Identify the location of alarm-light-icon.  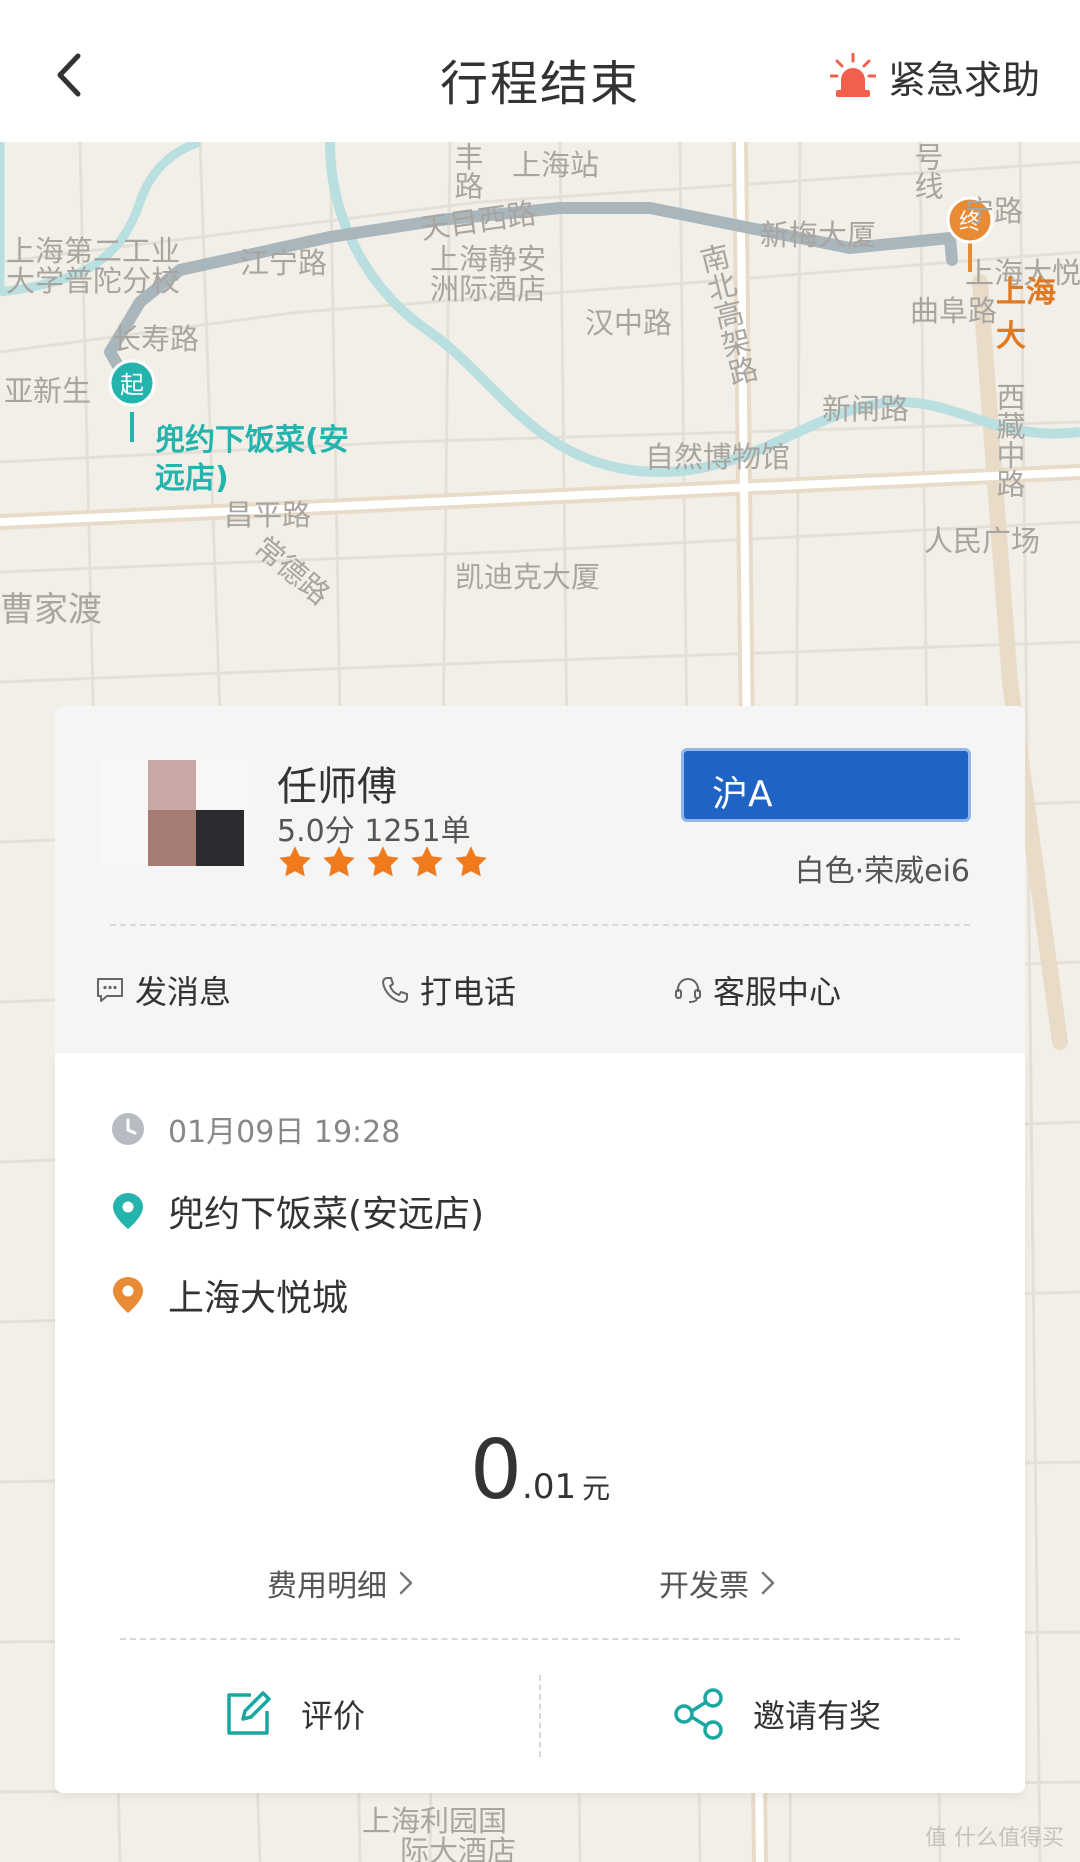
(852, 75).